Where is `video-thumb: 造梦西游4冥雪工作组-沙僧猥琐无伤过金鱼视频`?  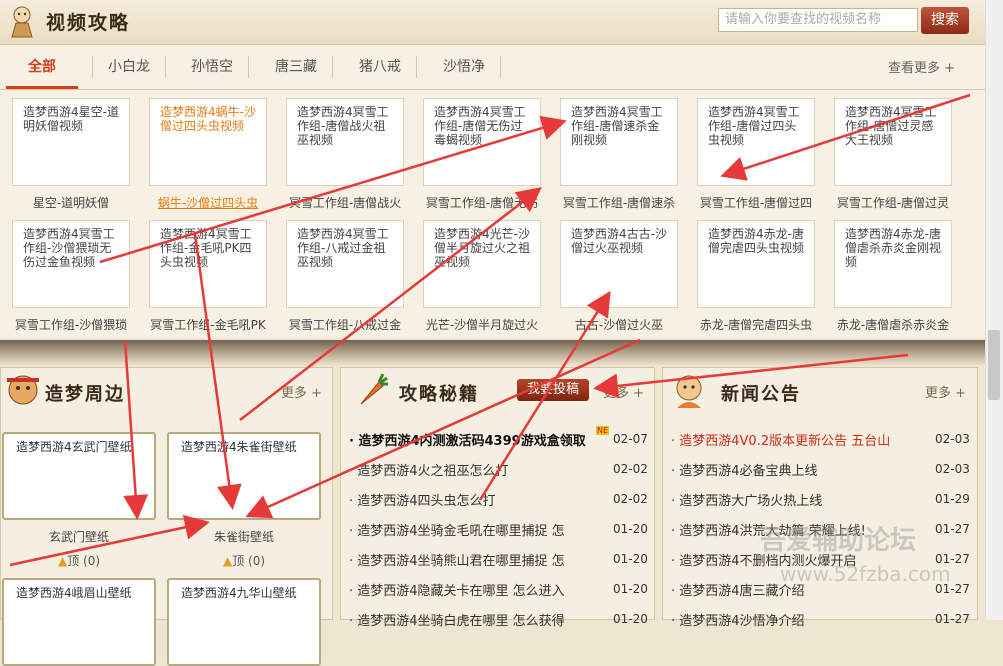
video-thumb: 造梦西游4冥雪工作组-沙僧猥琐无伤过金鱼视频 is located at coordinates (71, 264).